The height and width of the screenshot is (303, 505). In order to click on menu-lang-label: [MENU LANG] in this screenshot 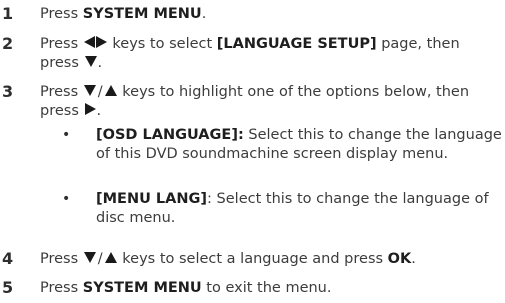, I will do `click(152, 199)`.